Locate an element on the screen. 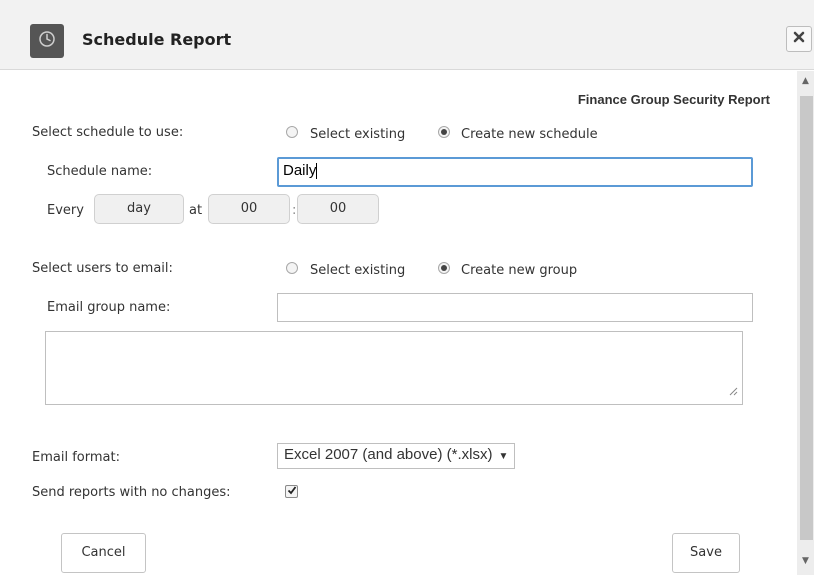  users-new-label: Create new group is located at coordinates (519, 270).